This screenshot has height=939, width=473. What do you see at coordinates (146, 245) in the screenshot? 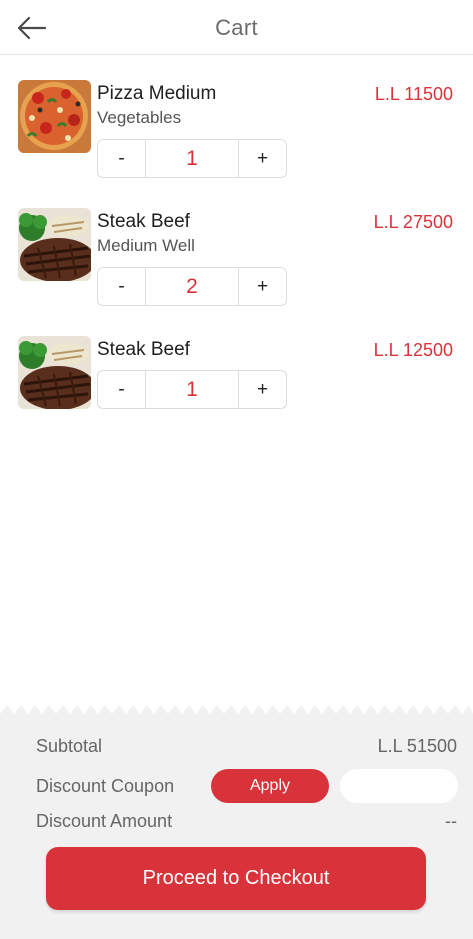
I see `item-subtitle: Medium Well` at bounding box center [146, 245].